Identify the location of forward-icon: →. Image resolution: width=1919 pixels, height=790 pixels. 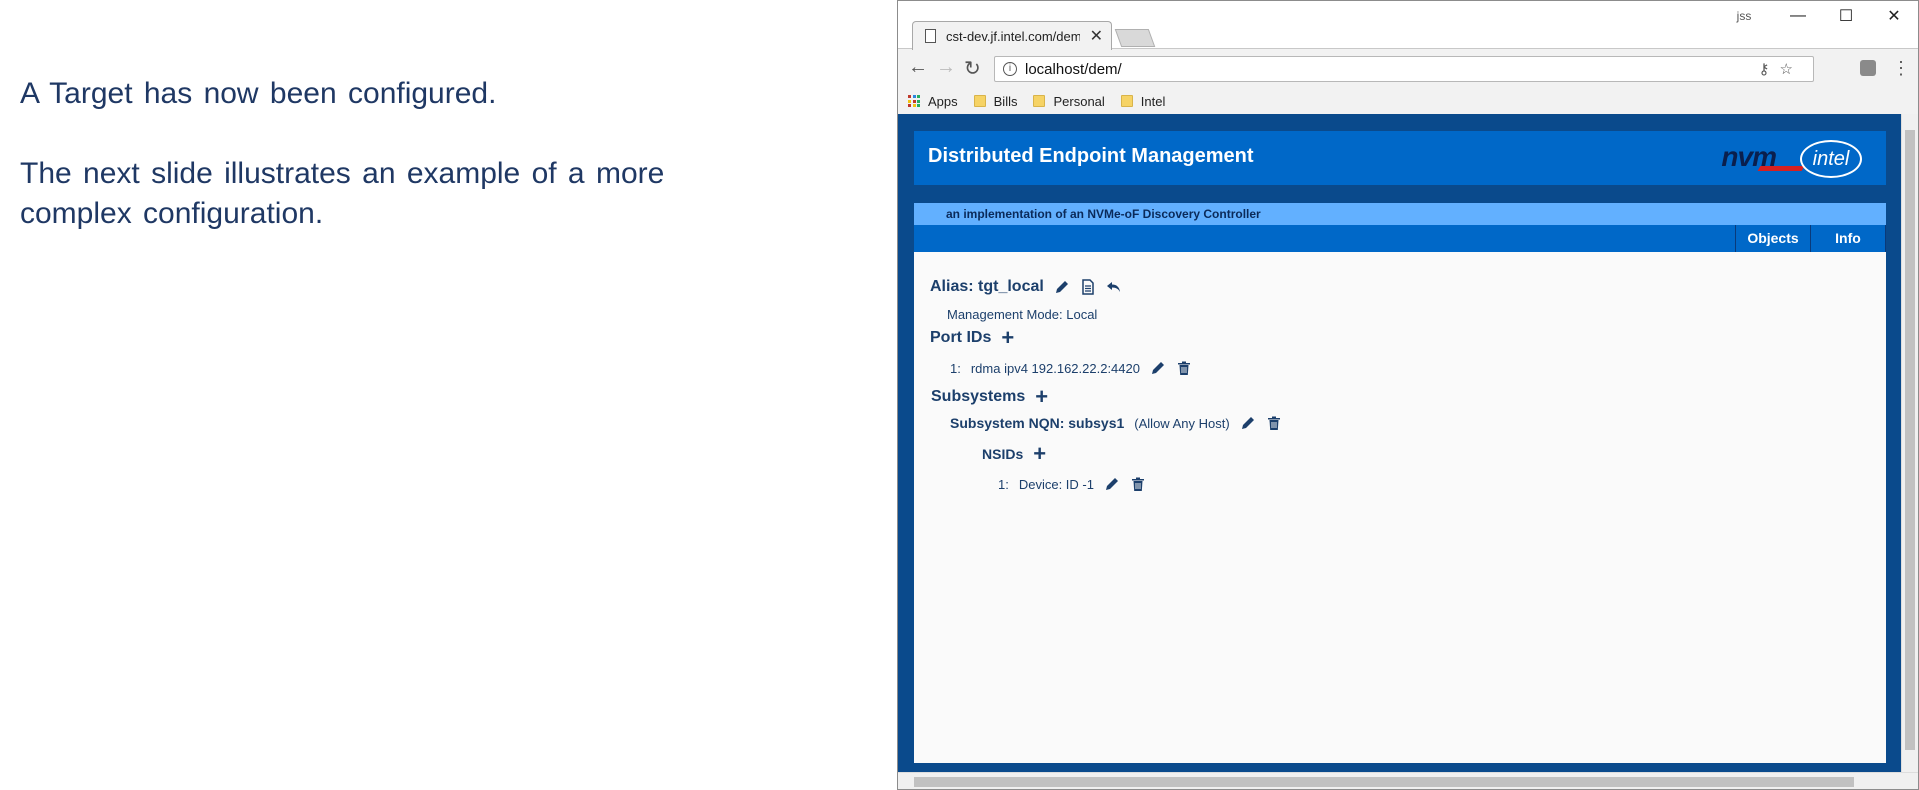
(946, 67).